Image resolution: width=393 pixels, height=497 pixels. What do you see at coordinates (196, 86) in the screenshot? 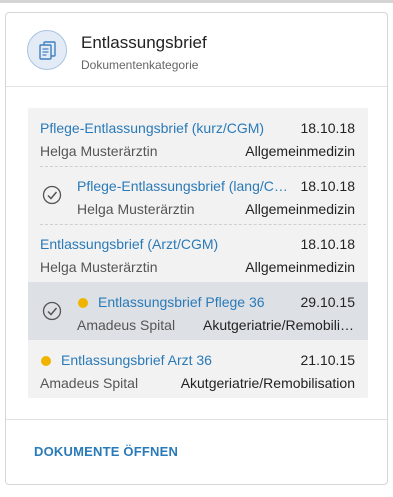
I see `header-divider` at bounding box center [196, 86].